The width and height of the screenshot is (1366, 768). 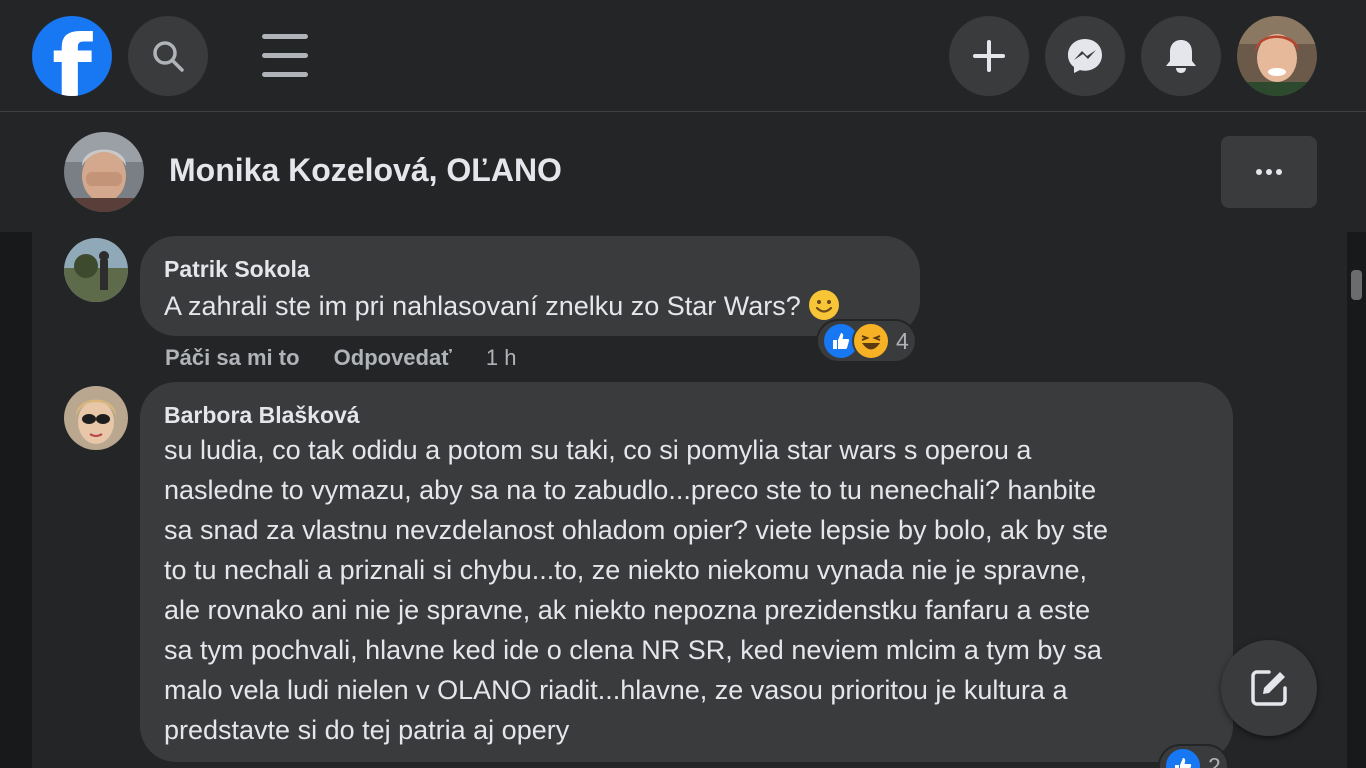 I want to click on like-button: Páči sa mi to, so click(x=232, y=357).